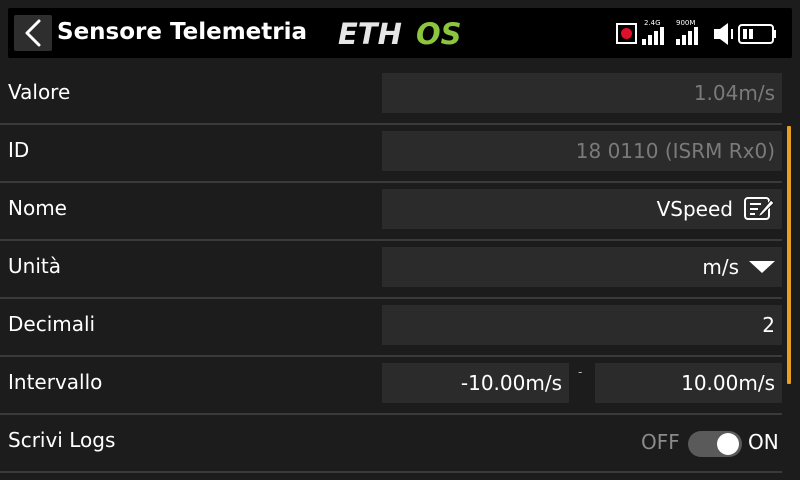 Image resolution: width=800 pixels, height=480 pixels. I want to click on row-label: Valore, so click(39, 92).